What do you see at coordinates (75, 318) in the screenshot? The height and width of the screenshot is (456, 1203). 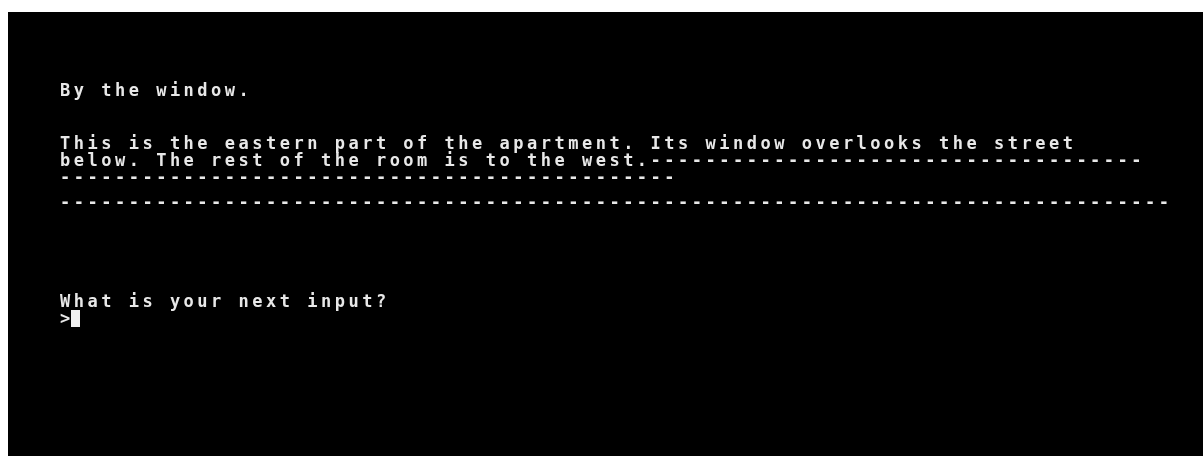 I see `cursor-icon` at bounding box center [75, 318].